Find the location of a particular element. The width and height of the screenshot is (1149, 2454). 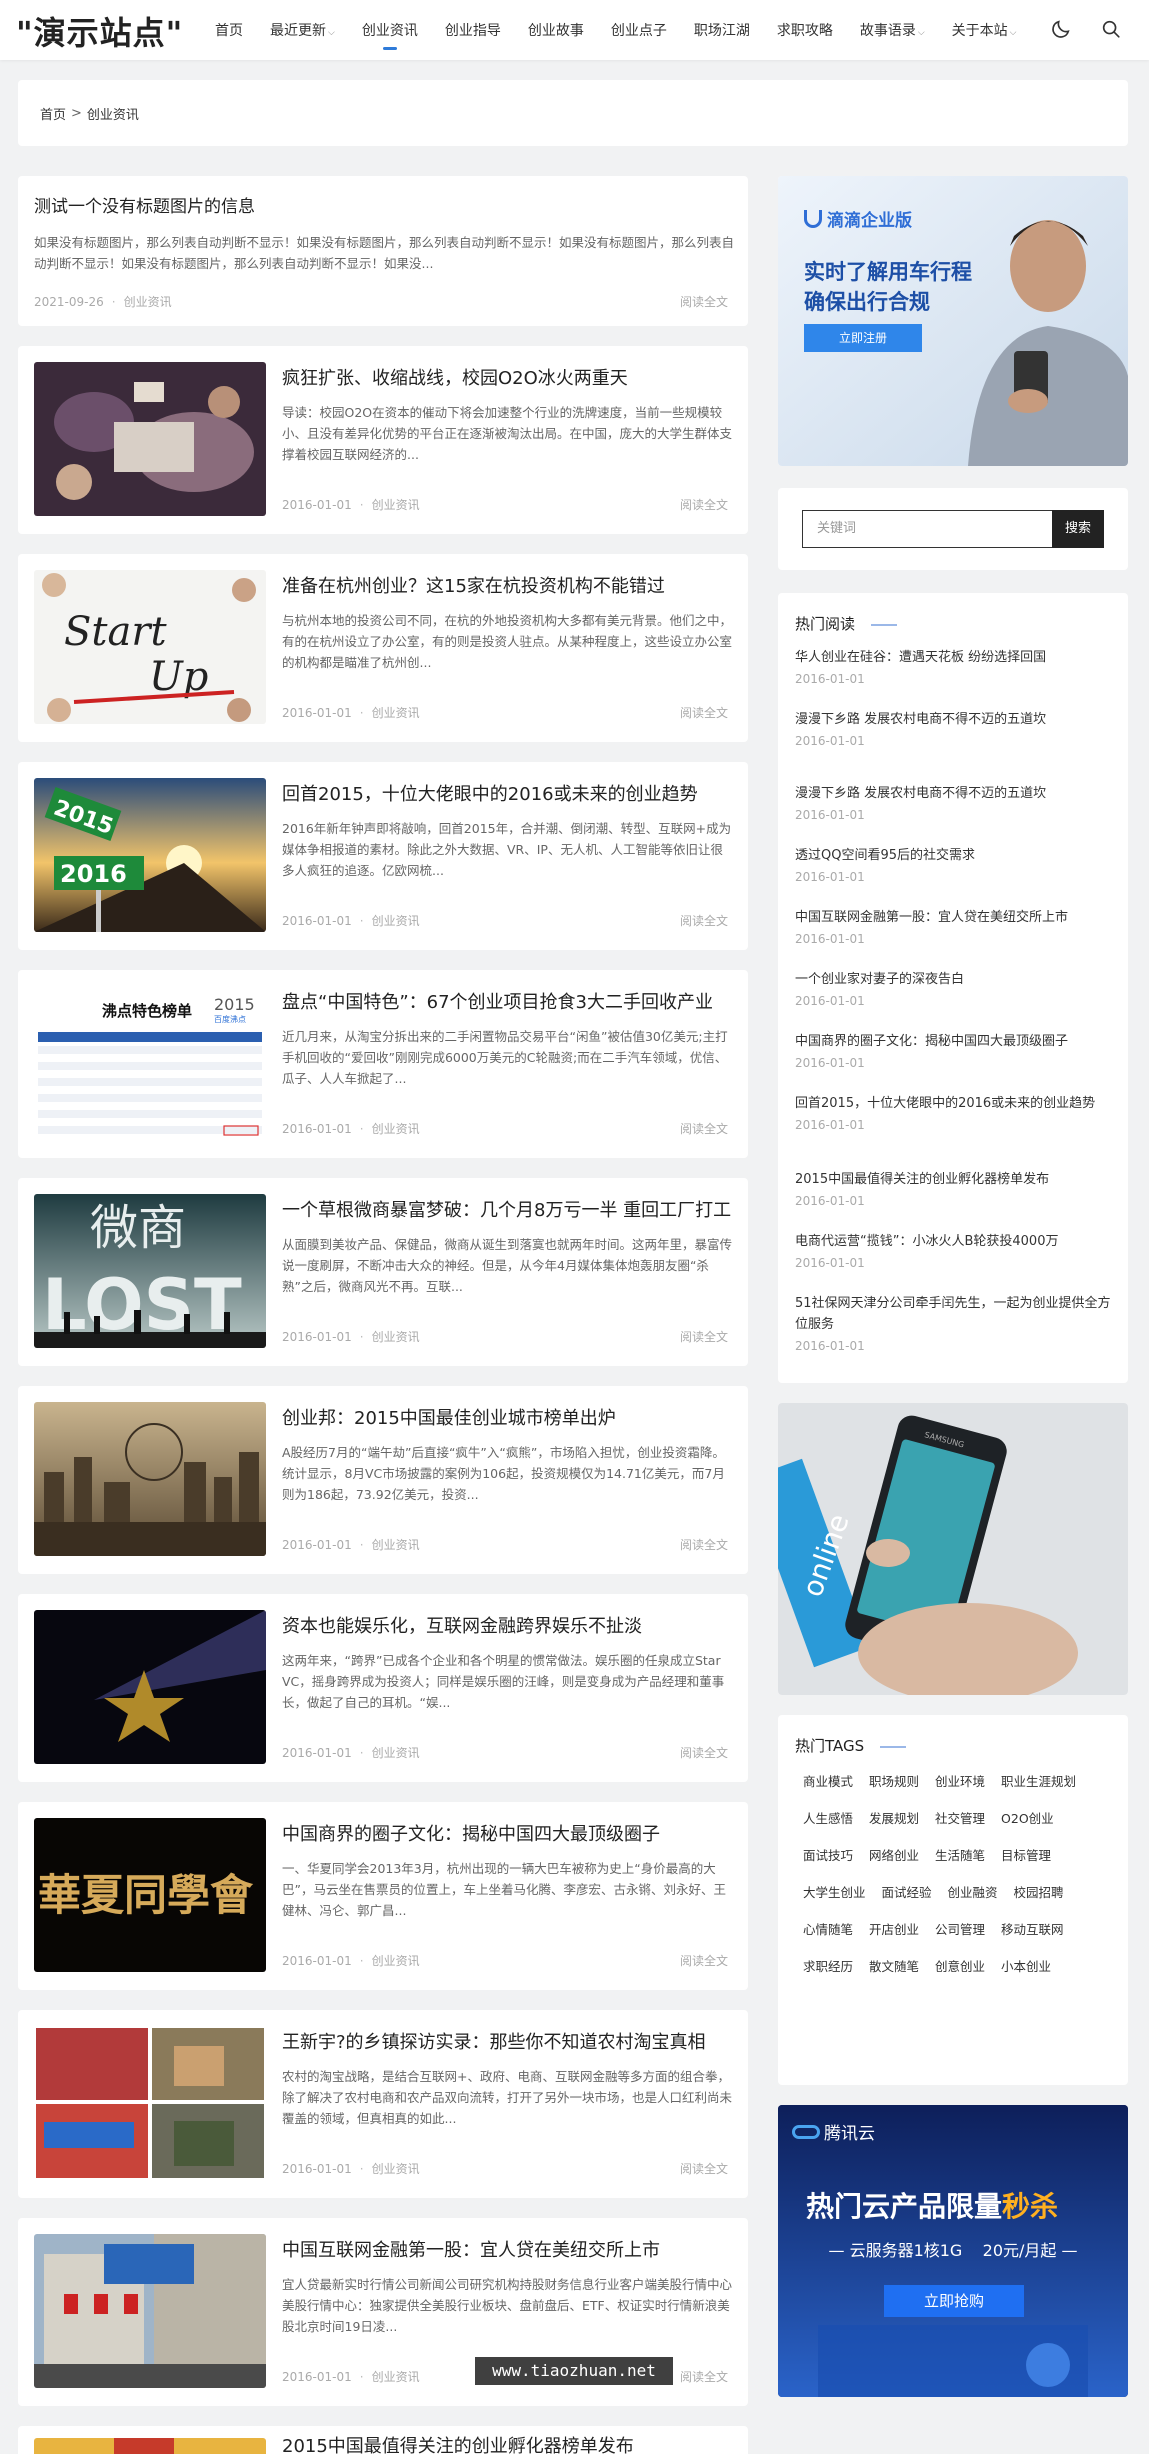

tag-link: 大学生创业 is located at coordinates (834, 1891).